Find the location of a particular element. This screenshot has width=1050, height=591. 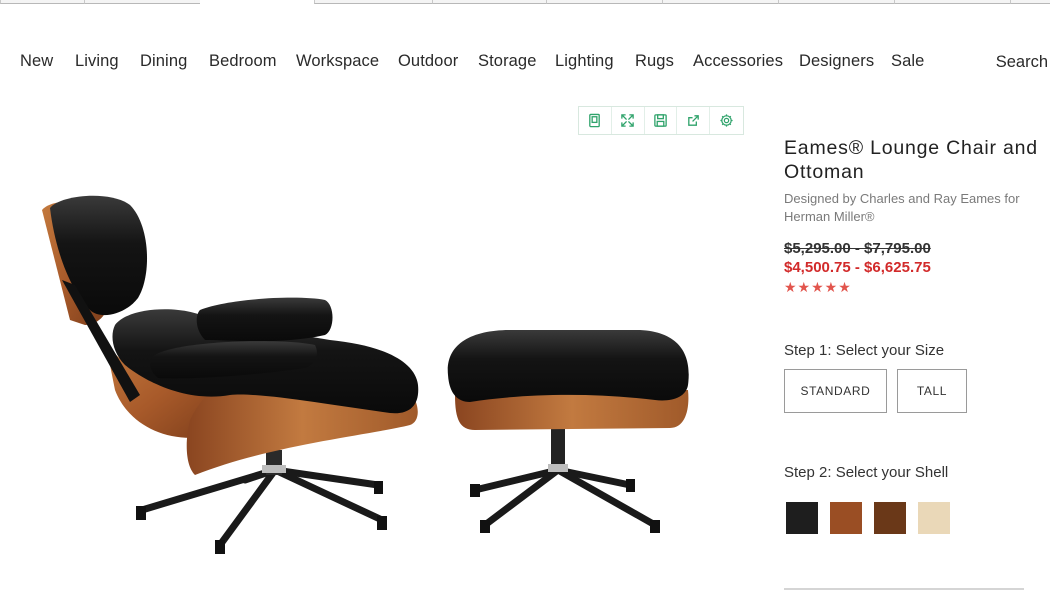

next-step-cutoff is located at coordinates (917, 588).